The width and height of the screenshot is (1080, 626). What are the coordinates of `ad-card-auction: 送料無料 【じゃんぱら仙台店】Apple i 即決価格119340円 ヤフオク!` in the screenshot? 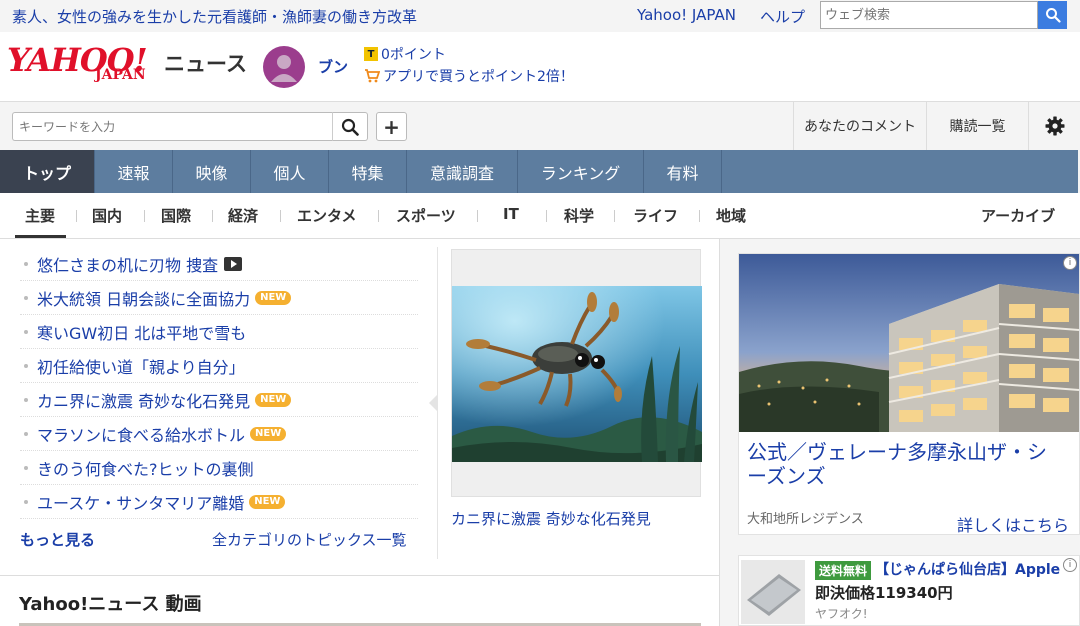 It's located at (909, 590).